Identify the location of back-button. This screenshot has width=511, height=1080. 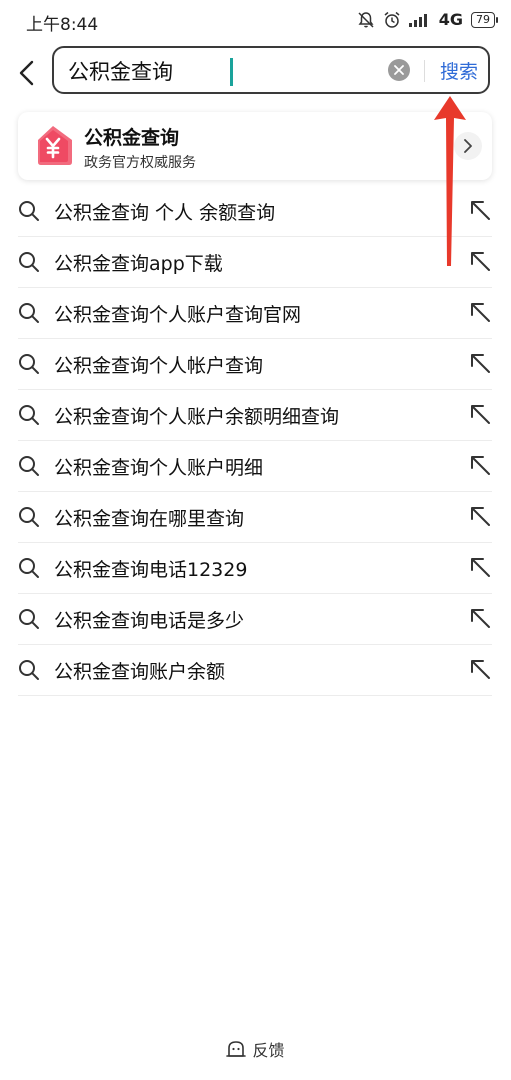
(27, 73).